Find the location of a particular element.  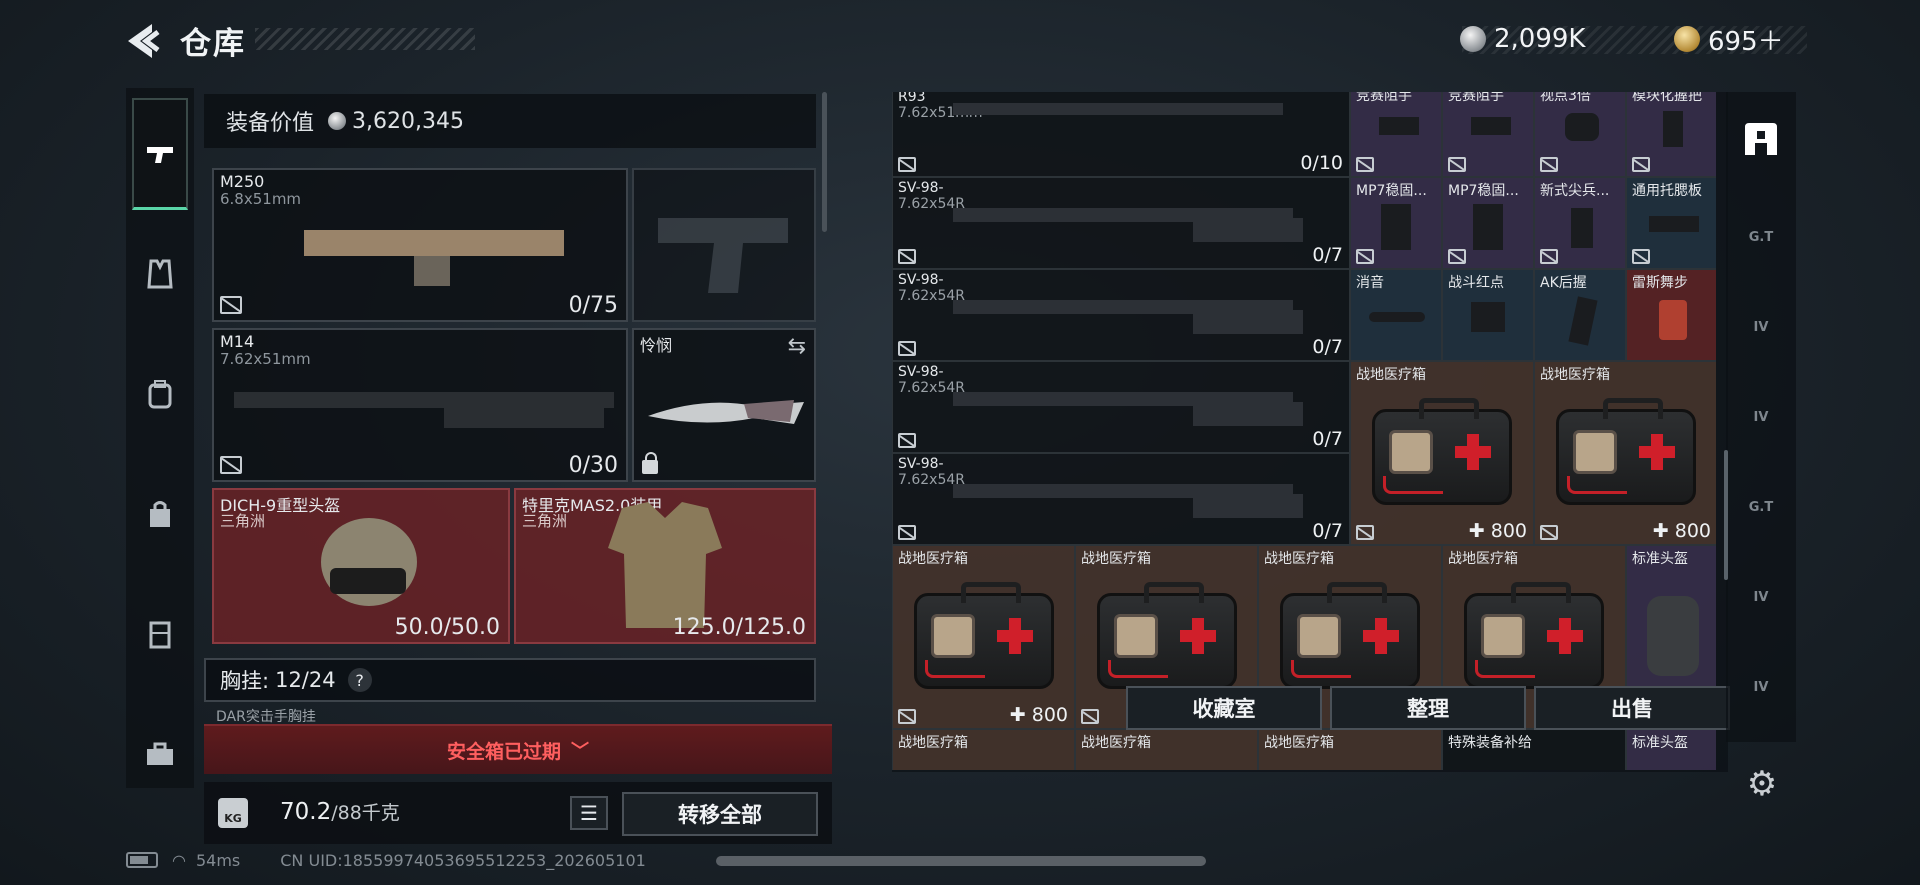

red-dot-image is located at coordinates (1488, 317).